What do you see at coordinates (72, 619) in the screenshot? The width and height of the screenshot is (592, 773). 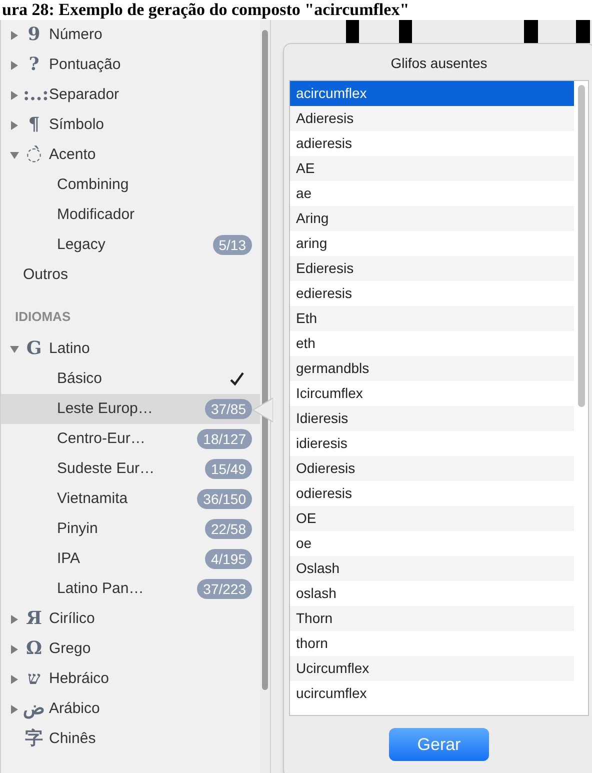 I see `category-label: Cirílico` at bounding box center [72, 619].